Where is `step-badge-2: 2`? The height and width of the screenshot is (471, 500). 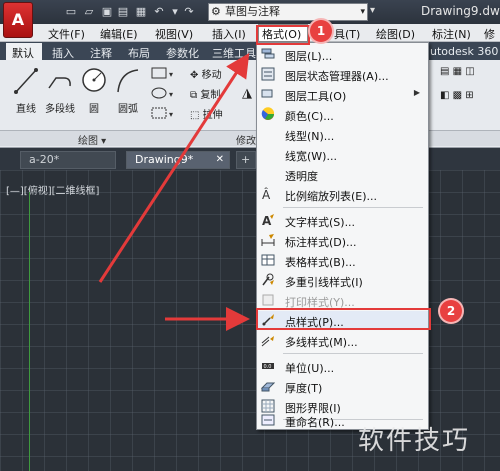 step-badge-2: 2 is located at coordinates (451, 311).